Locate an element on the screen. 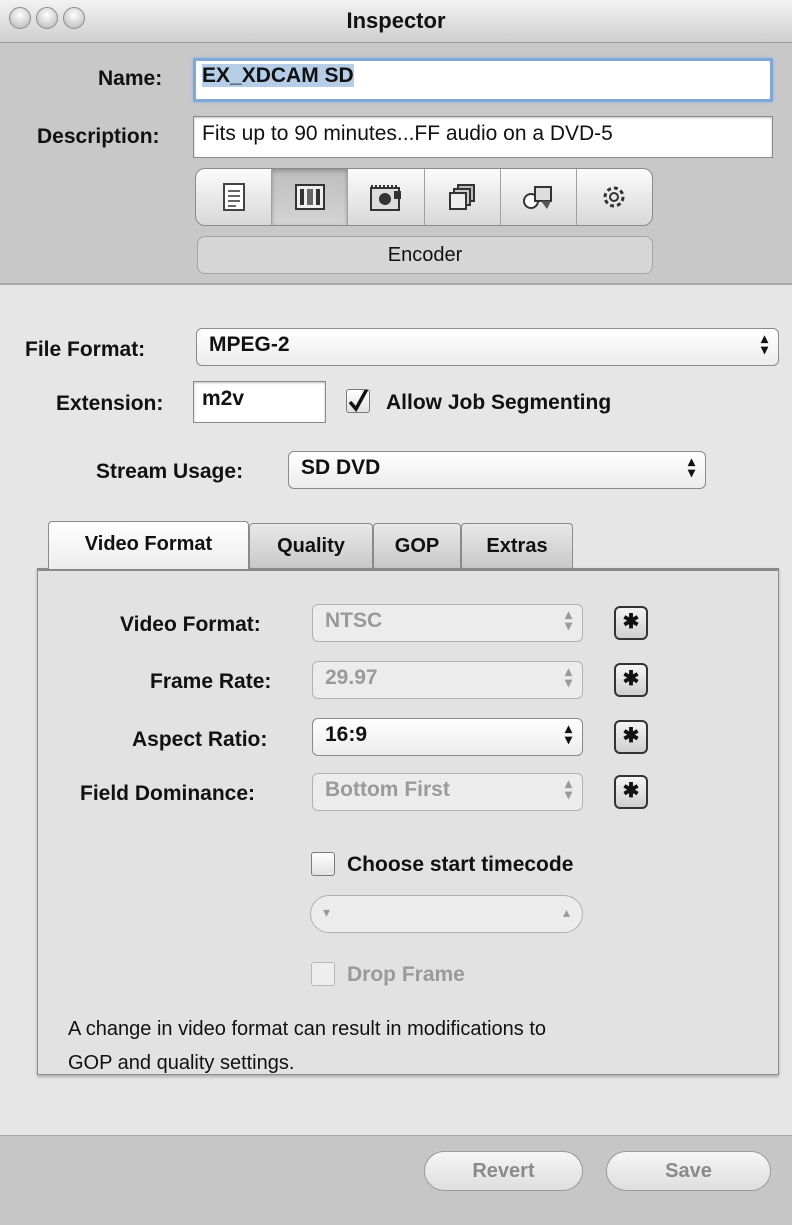 The width and height of the screenshot is (792, 1225). field-dominance-popup: Bottom First ▴ ▾ is located at coordinates (447, 792).